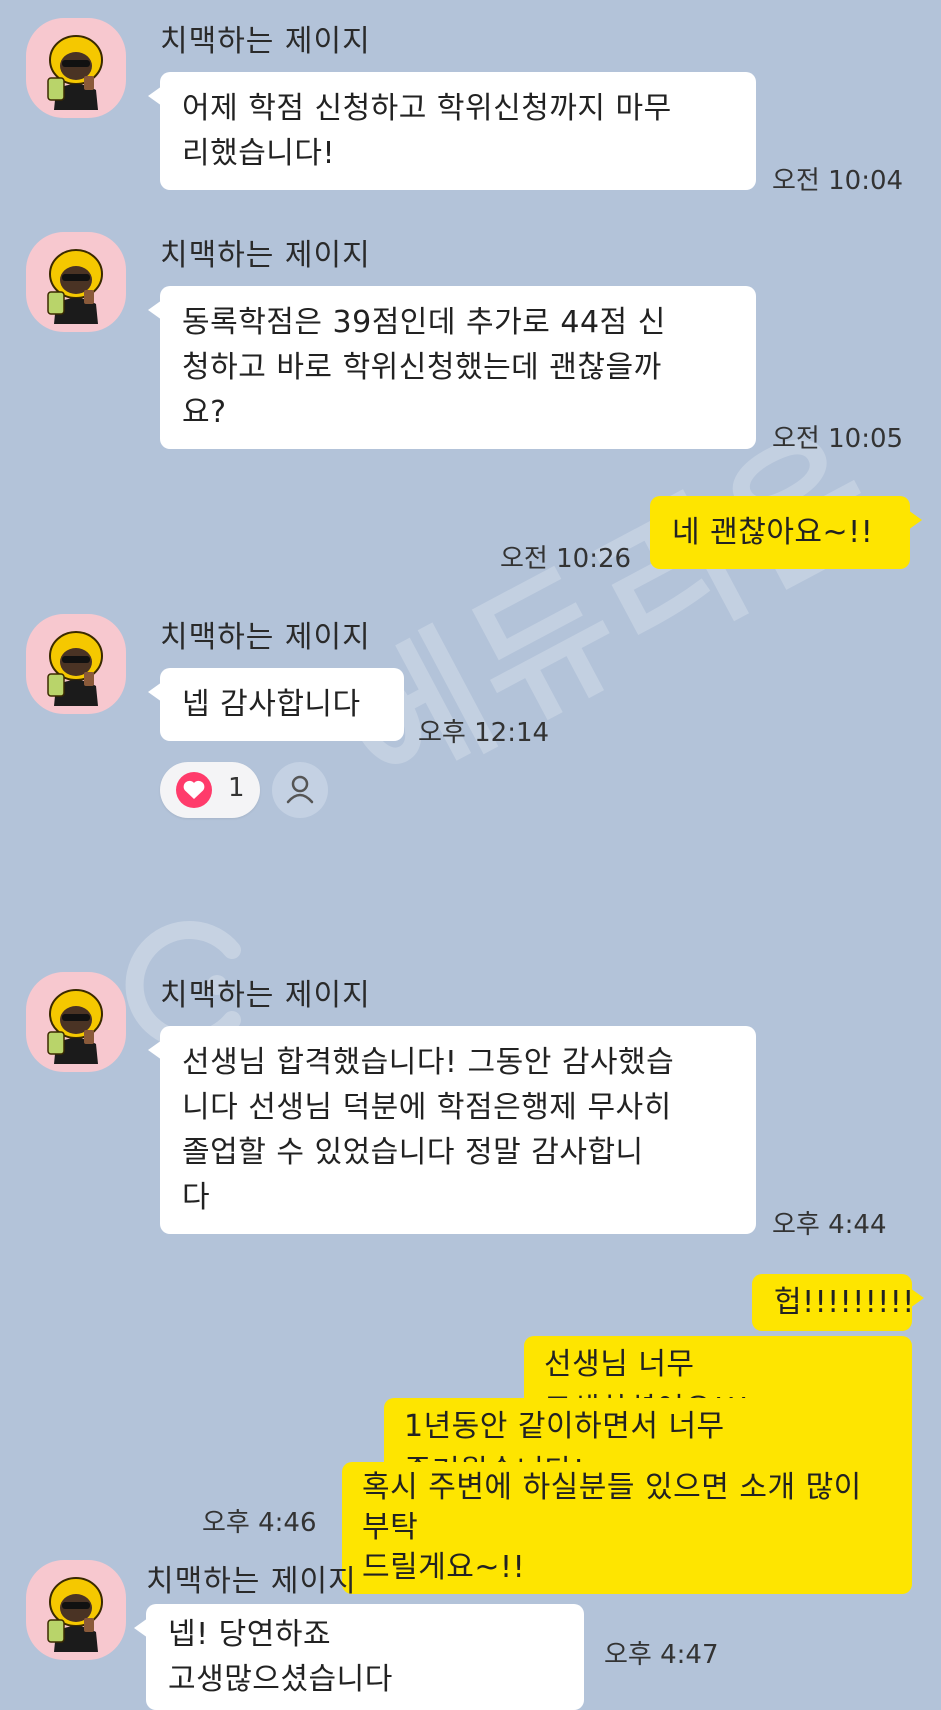  Describe the element at coordinates (359, 1657) in the screenshot. I see `message-bubble: 넵! 당연하죠 고생많으셨습니다` at that location.